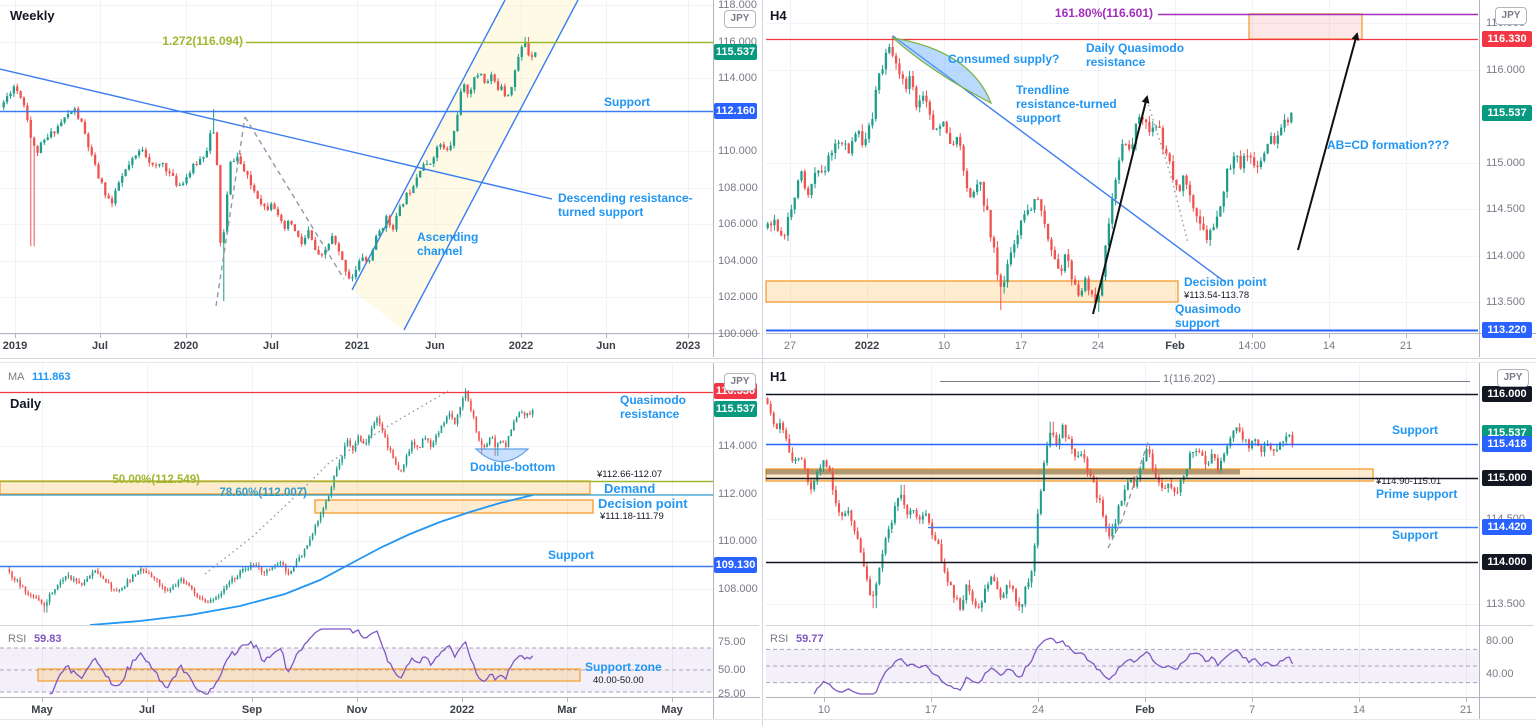 The width and height of the screenshot is (1536, 726). Describe the element at coordinates (16, 377) in the screenshot. I see `ma-label: MA` at that location.